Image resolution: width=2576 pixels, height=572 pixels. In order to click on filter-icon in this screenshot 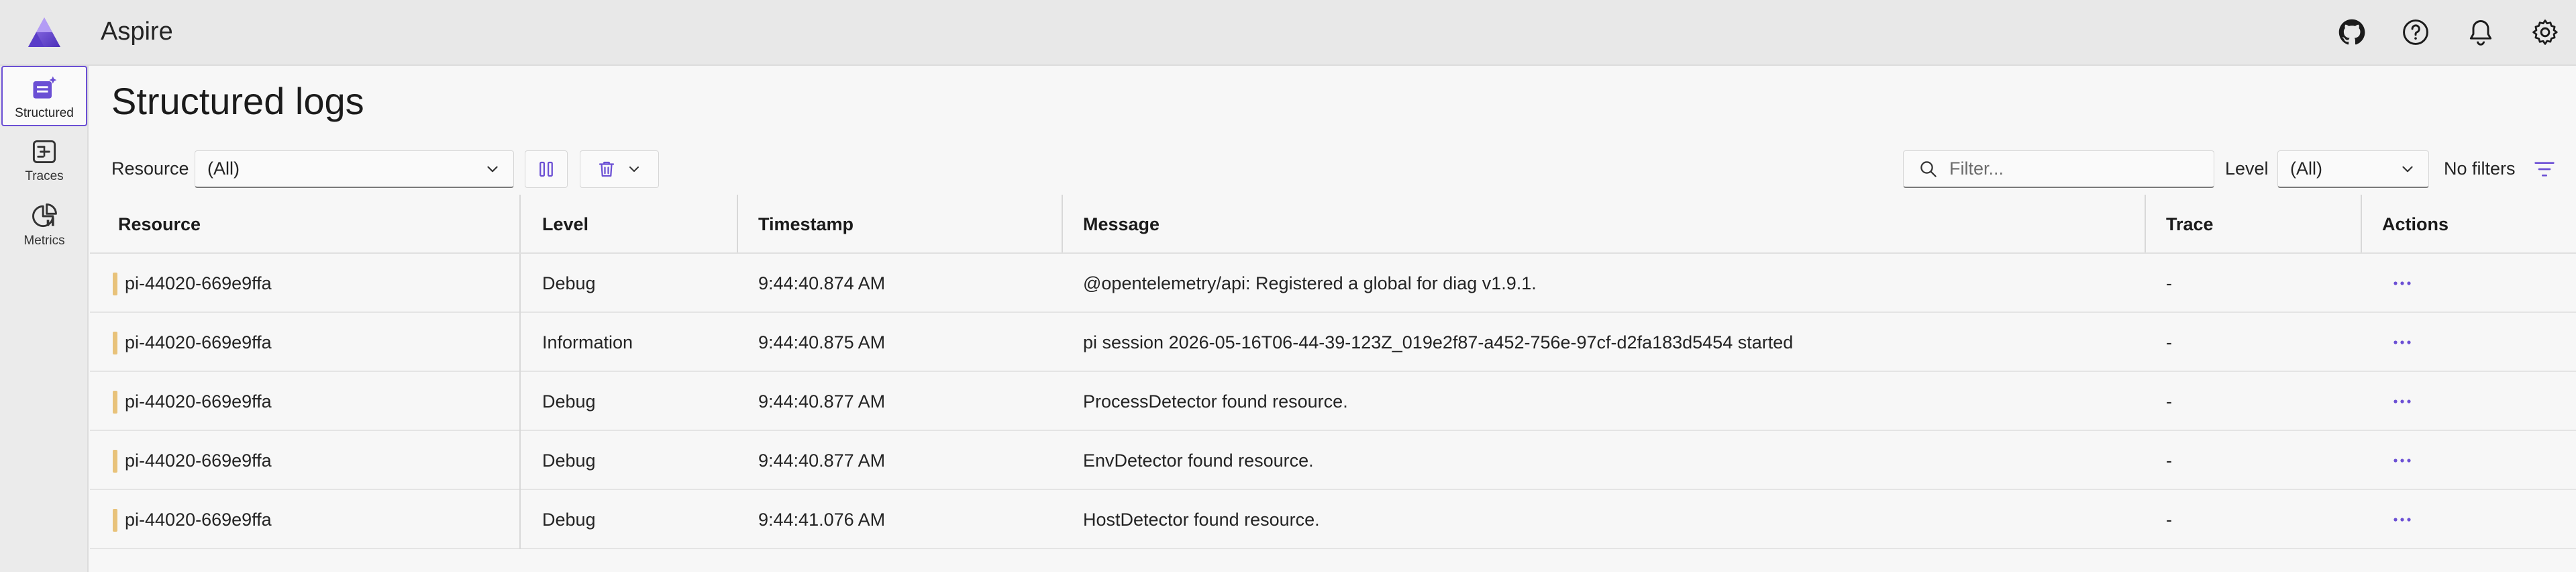, I will do `click(2544, 169)`.